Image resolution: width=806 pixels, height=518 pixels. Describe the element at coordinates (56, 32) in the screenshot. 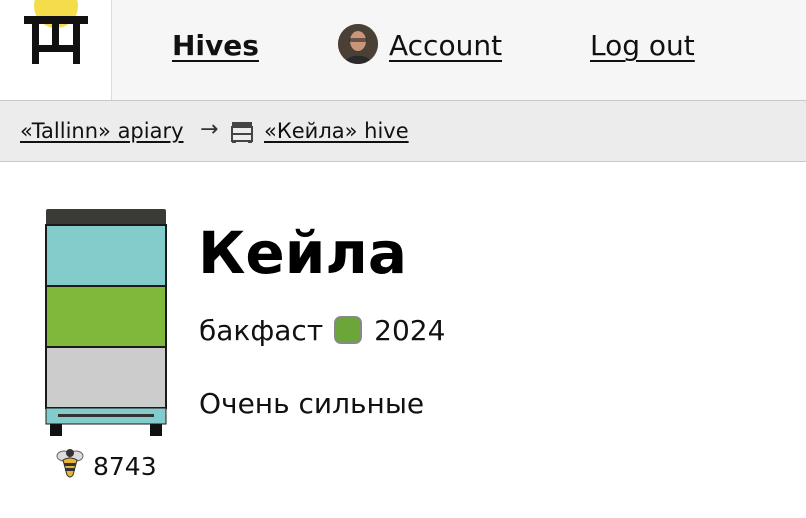

I see `beehive-logo-icon` at that location.